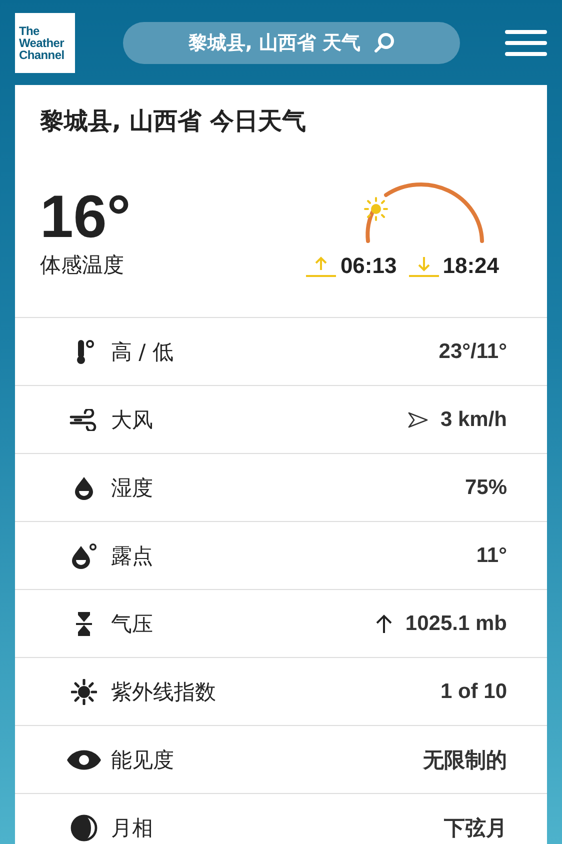 This screenshot has height=844, width=562. I want to click on detail-label: 紫外线指数, so click(163, 692).